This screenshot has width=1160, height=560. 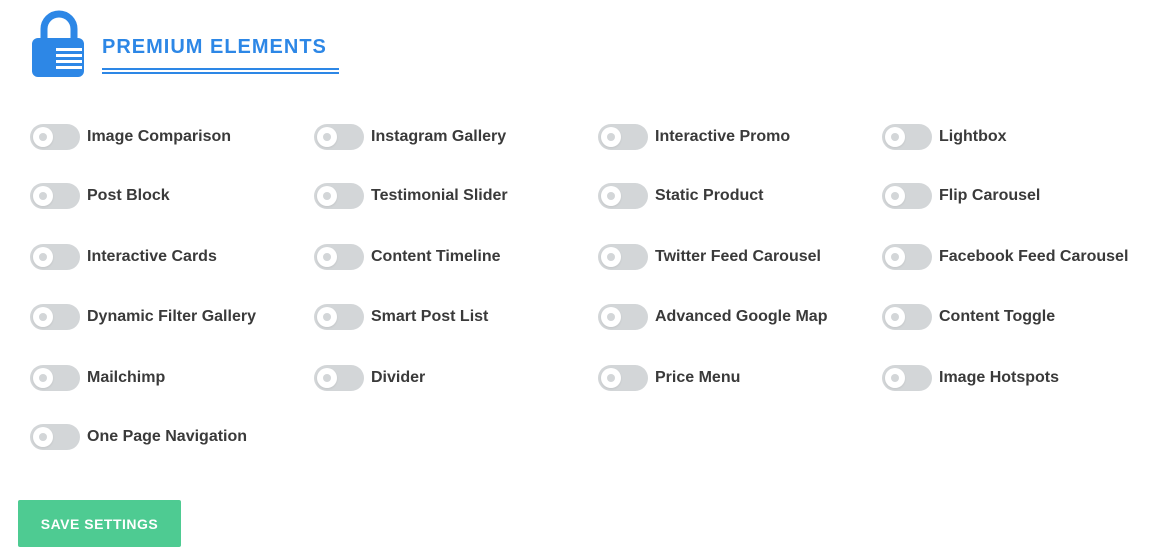 What do you see at coordinates (152, 256) in the screenshot?
I see `element-label: Interactive Cards` at bounding box center [152, 256].